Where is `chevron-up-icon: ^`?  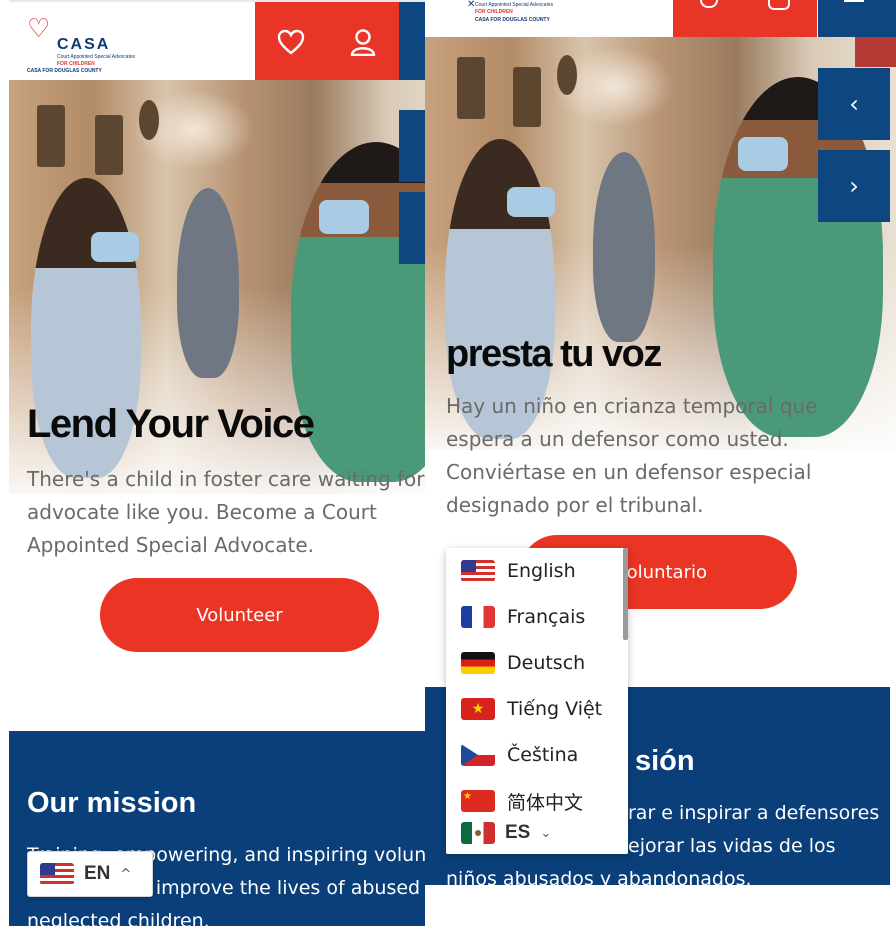 chevron-up-icon: ^ is located at coordinates (126, 874).